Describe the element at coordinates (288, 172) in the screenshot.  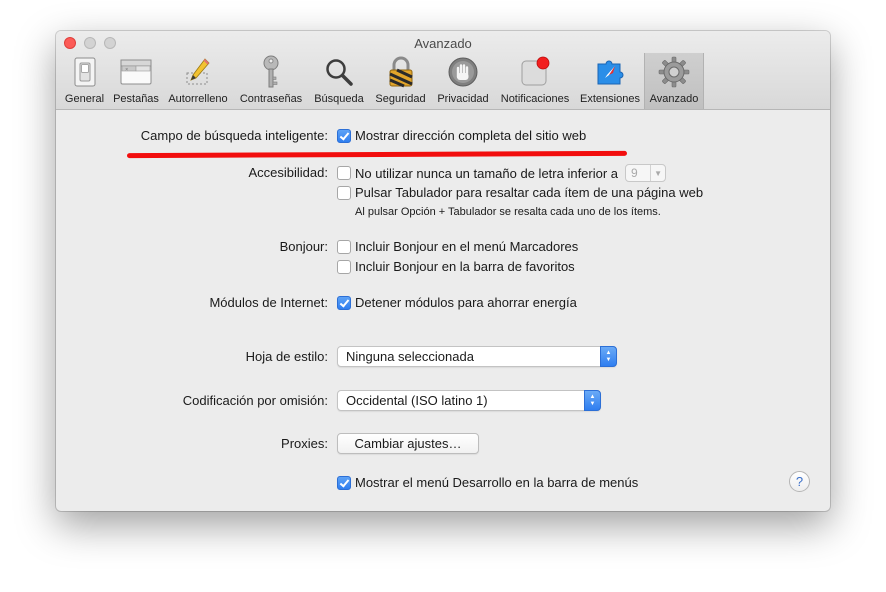
I see `accessibility-label: Accesibilidad:` at that location.